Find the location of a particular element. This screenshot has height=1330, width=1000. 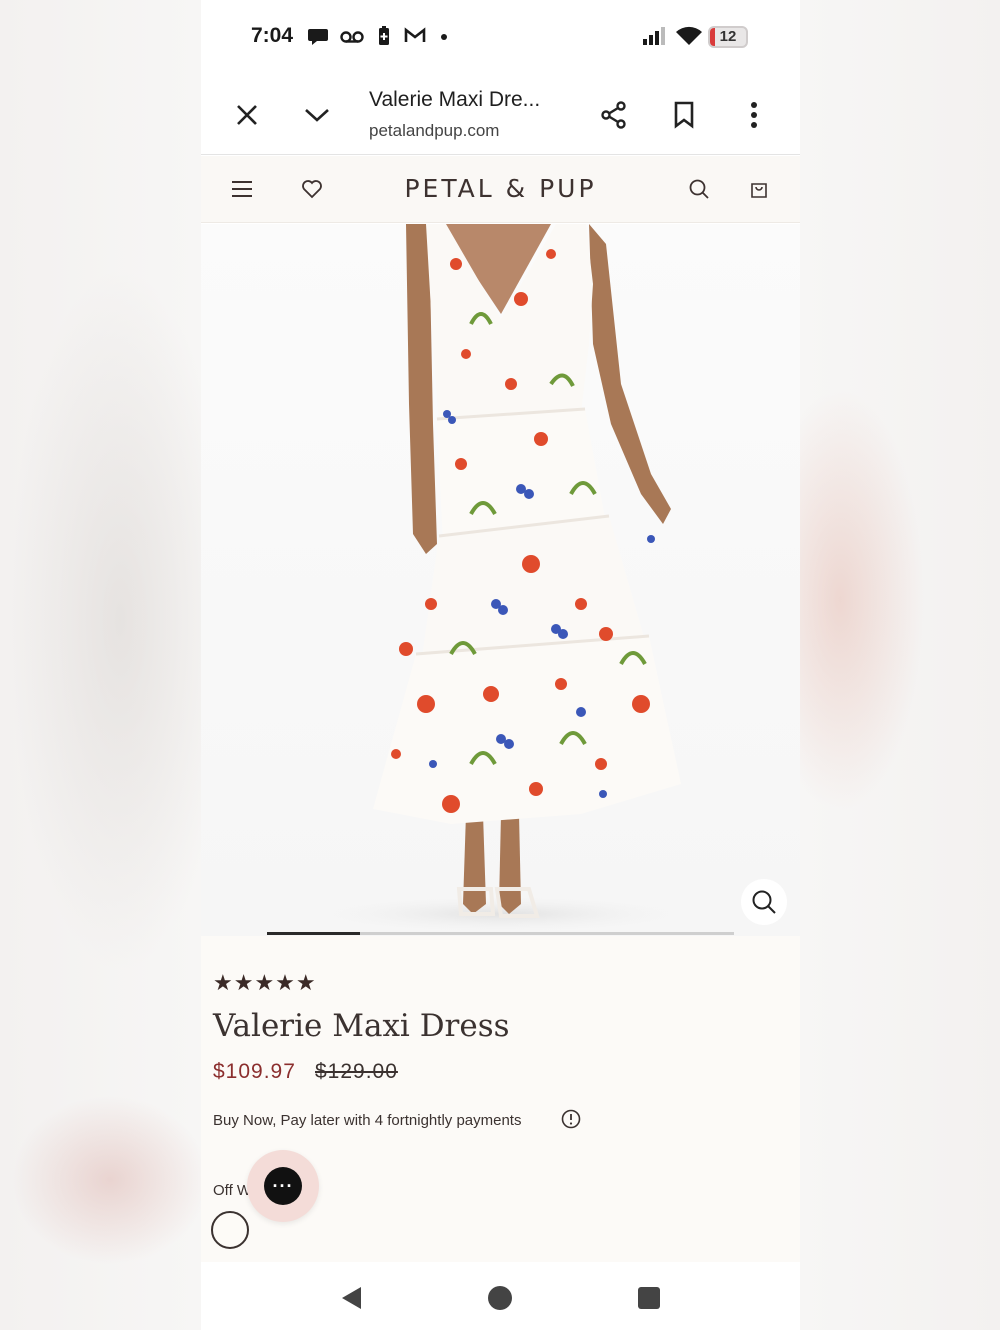

search-button is located at coordinates (699, 189).